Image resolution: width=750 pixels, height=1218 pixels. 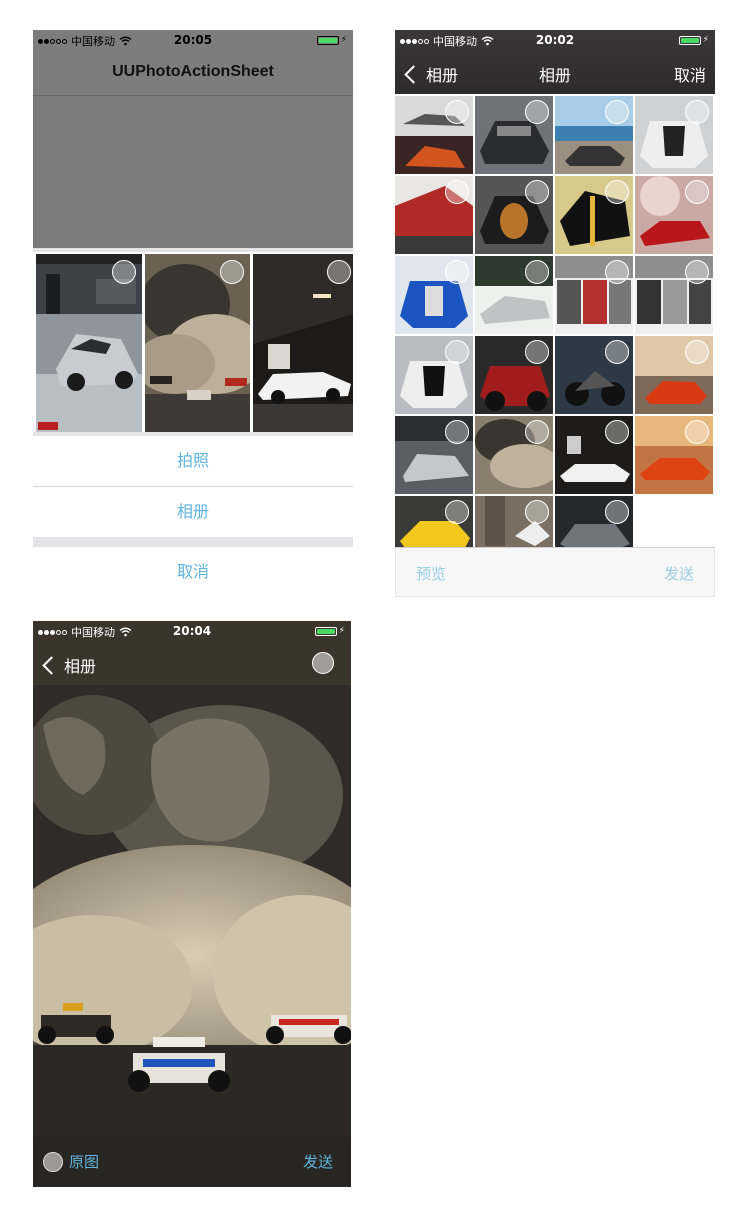 I want to click on clock: 20:02, so click(x=555, y=40).